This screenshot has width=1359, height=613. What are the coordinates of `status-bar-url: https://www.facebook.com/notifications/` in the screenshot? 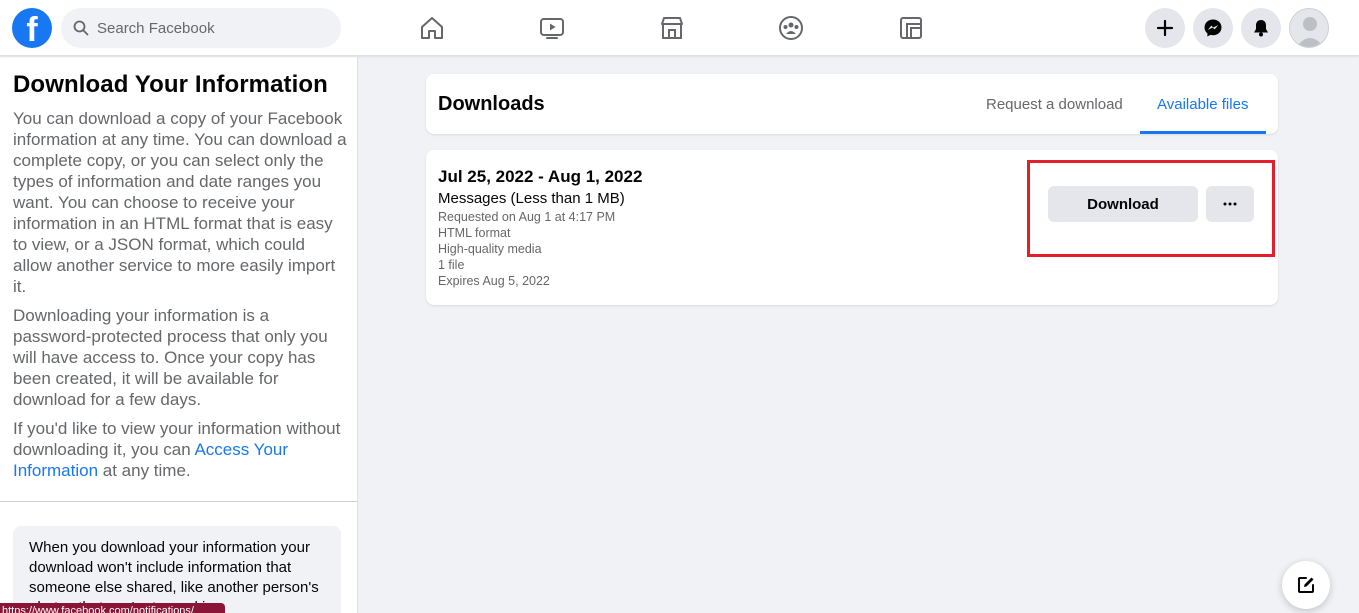 It's located at (112, 608).